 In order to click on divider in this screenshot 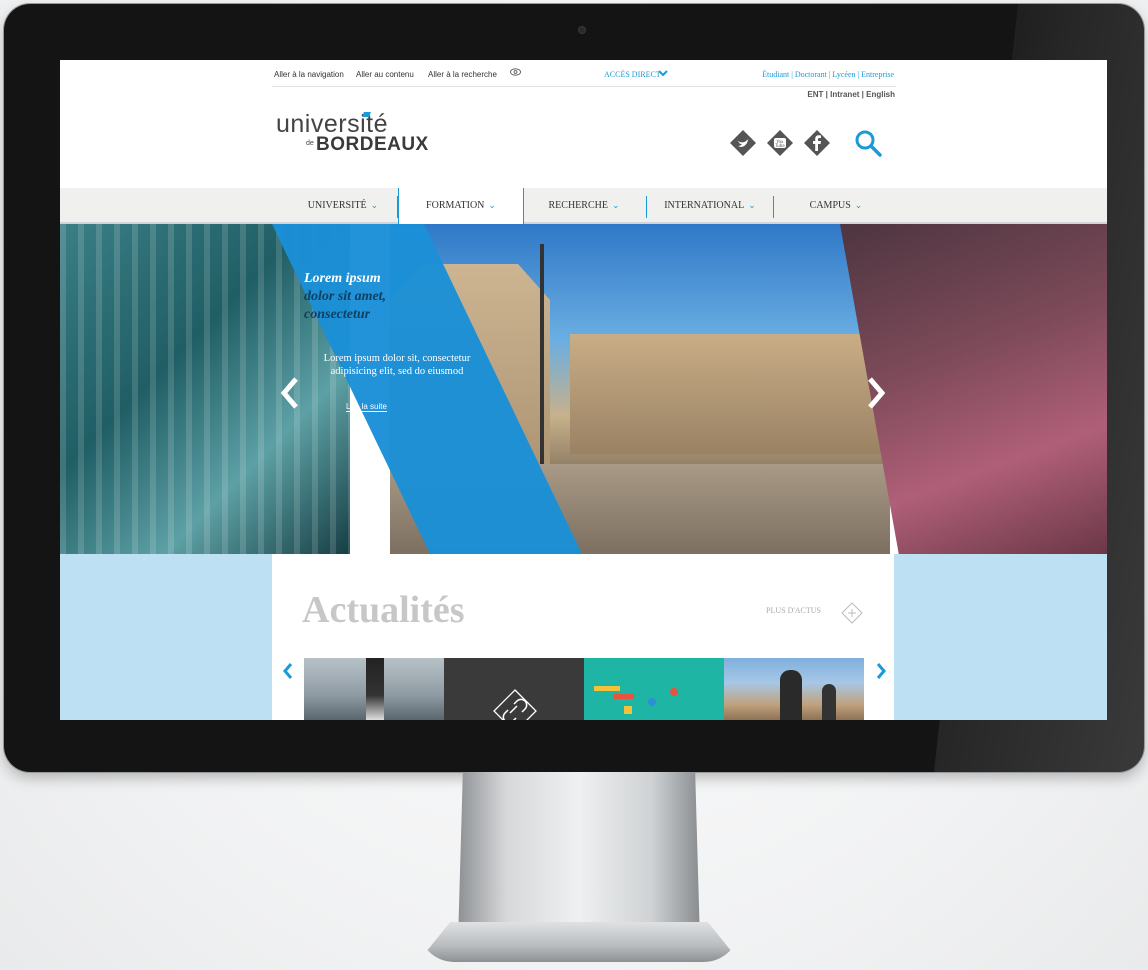, I will do `click(584, 86)`.